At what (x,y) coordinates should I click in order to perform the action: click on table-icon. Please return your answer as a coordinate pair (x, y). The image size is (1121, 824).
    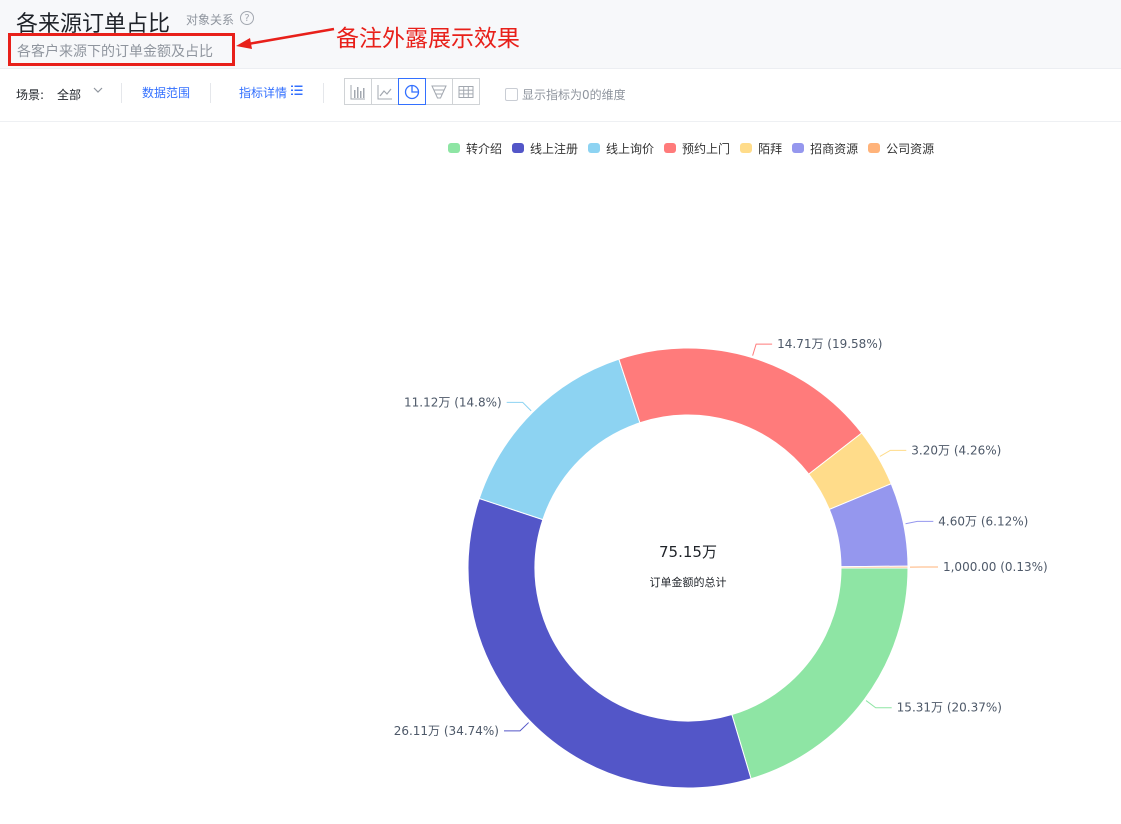
    Looking at the image, I should click on (466, 91).